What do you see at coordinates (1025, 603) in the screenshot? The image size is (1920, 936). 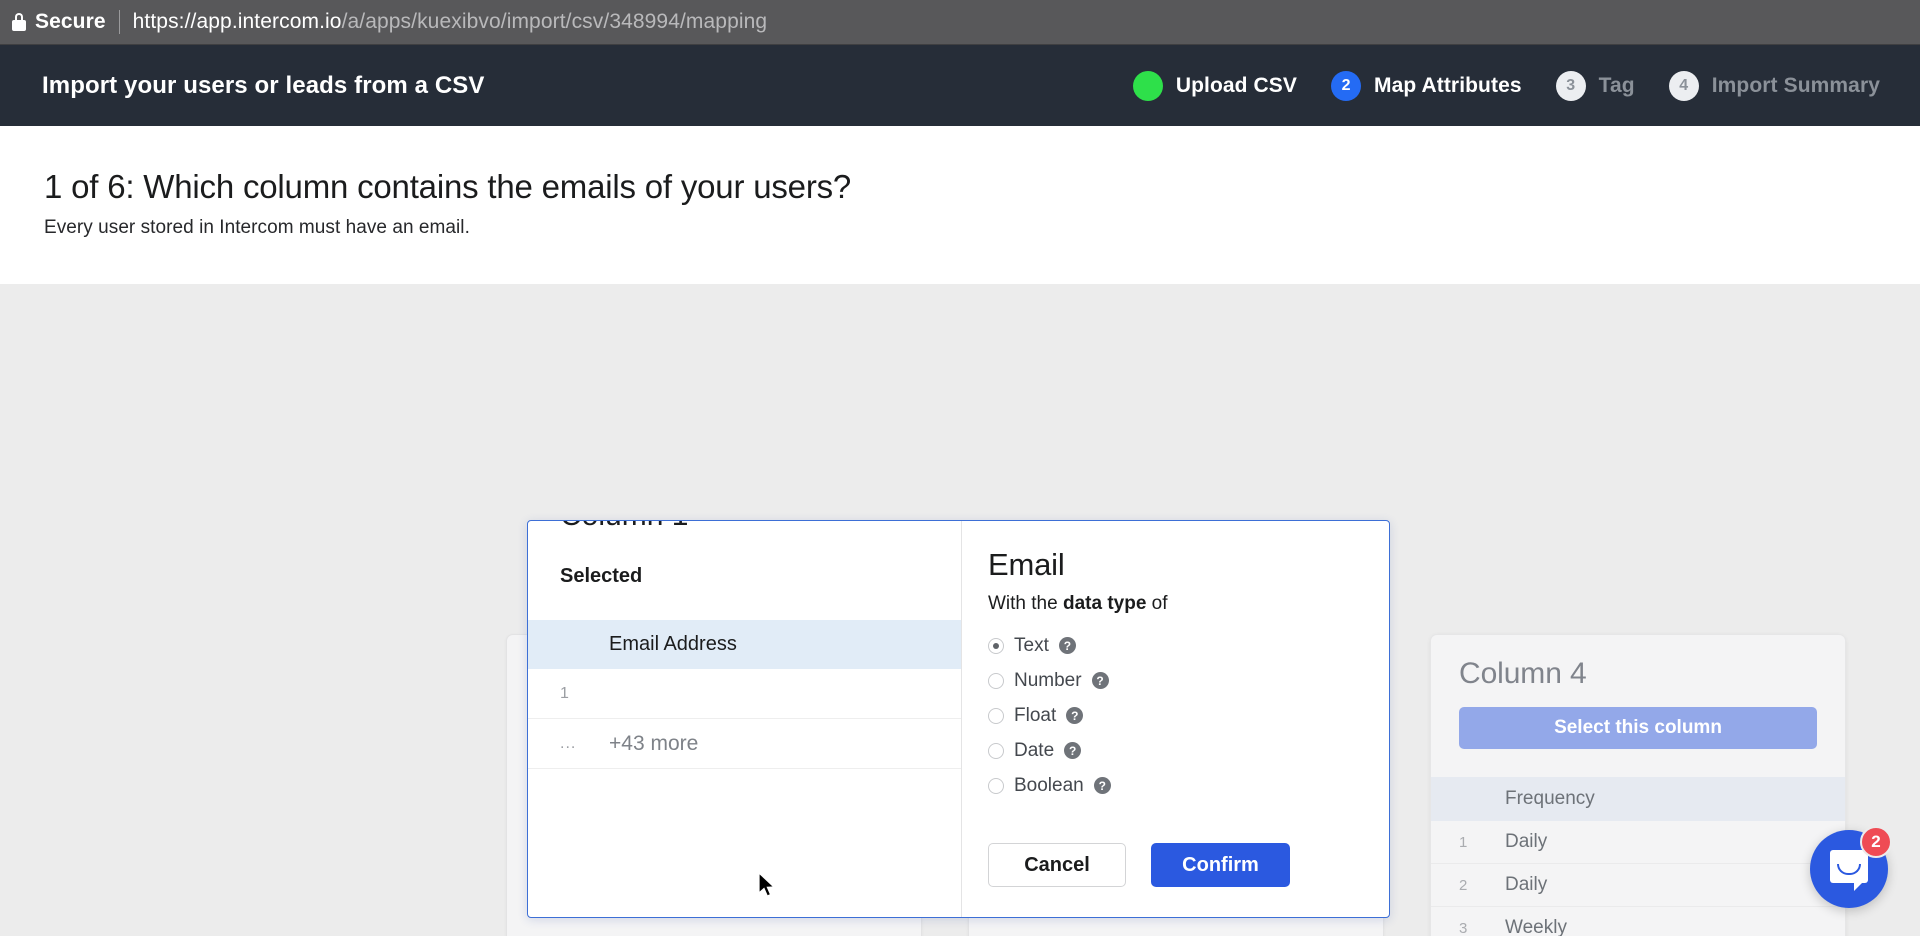 I see `datatype-prompt-prefix: With the` at bounding box center [1025, 603].